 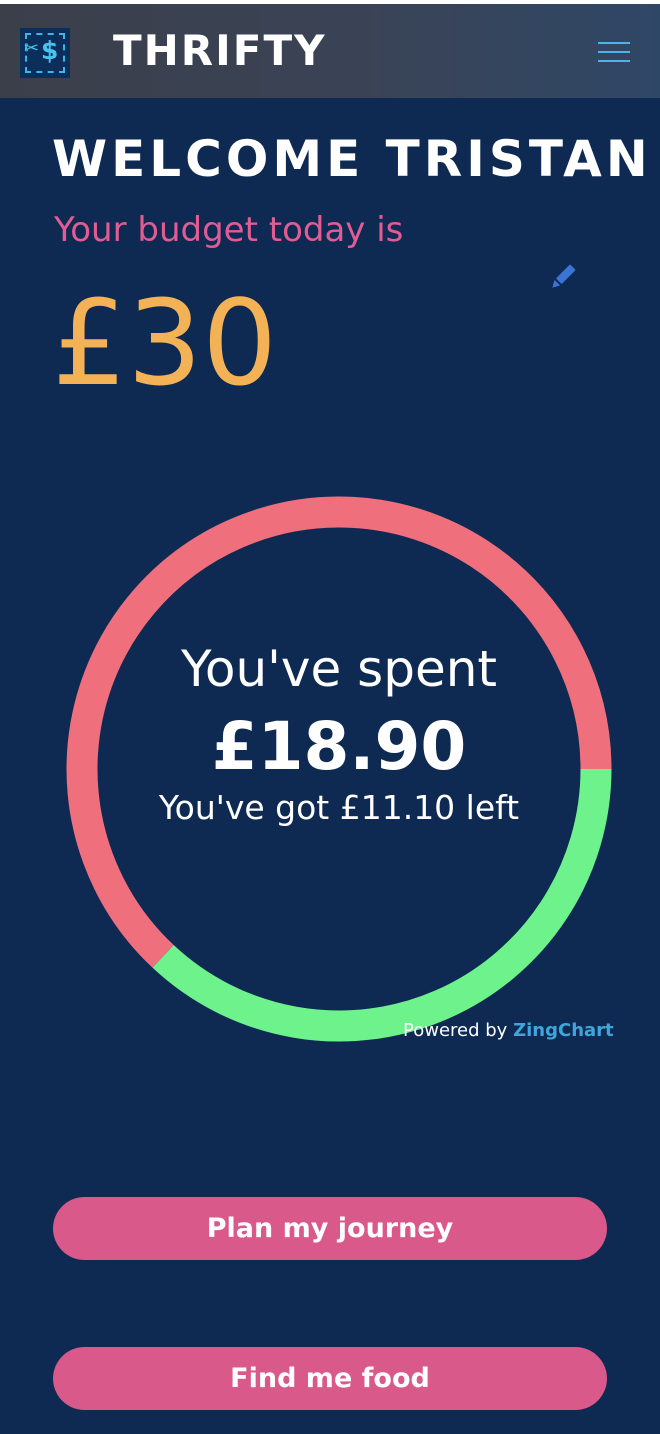 I want to click on budget-amount: £30, so click(x=165, y=343).